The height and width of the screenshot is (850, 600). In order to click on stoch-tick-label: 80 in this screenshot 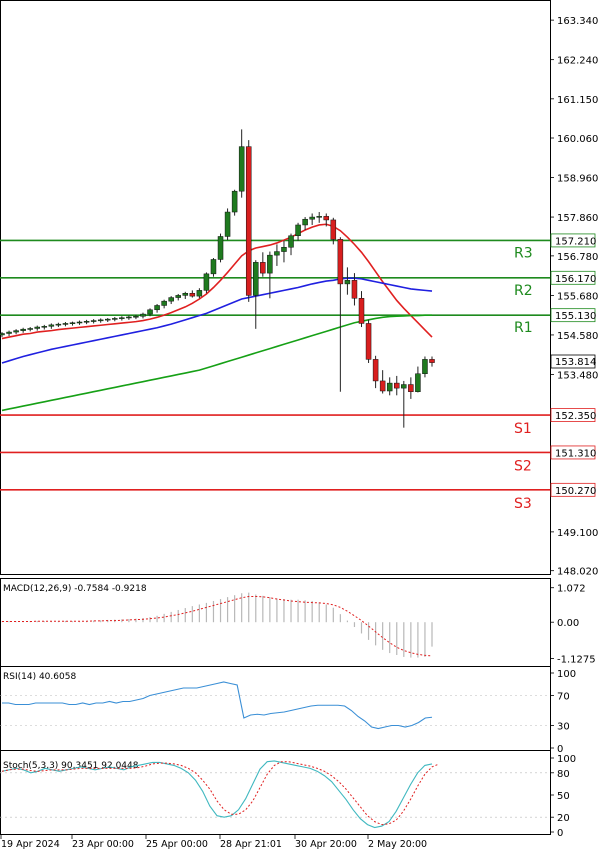, I will do `click(563, 774)`.